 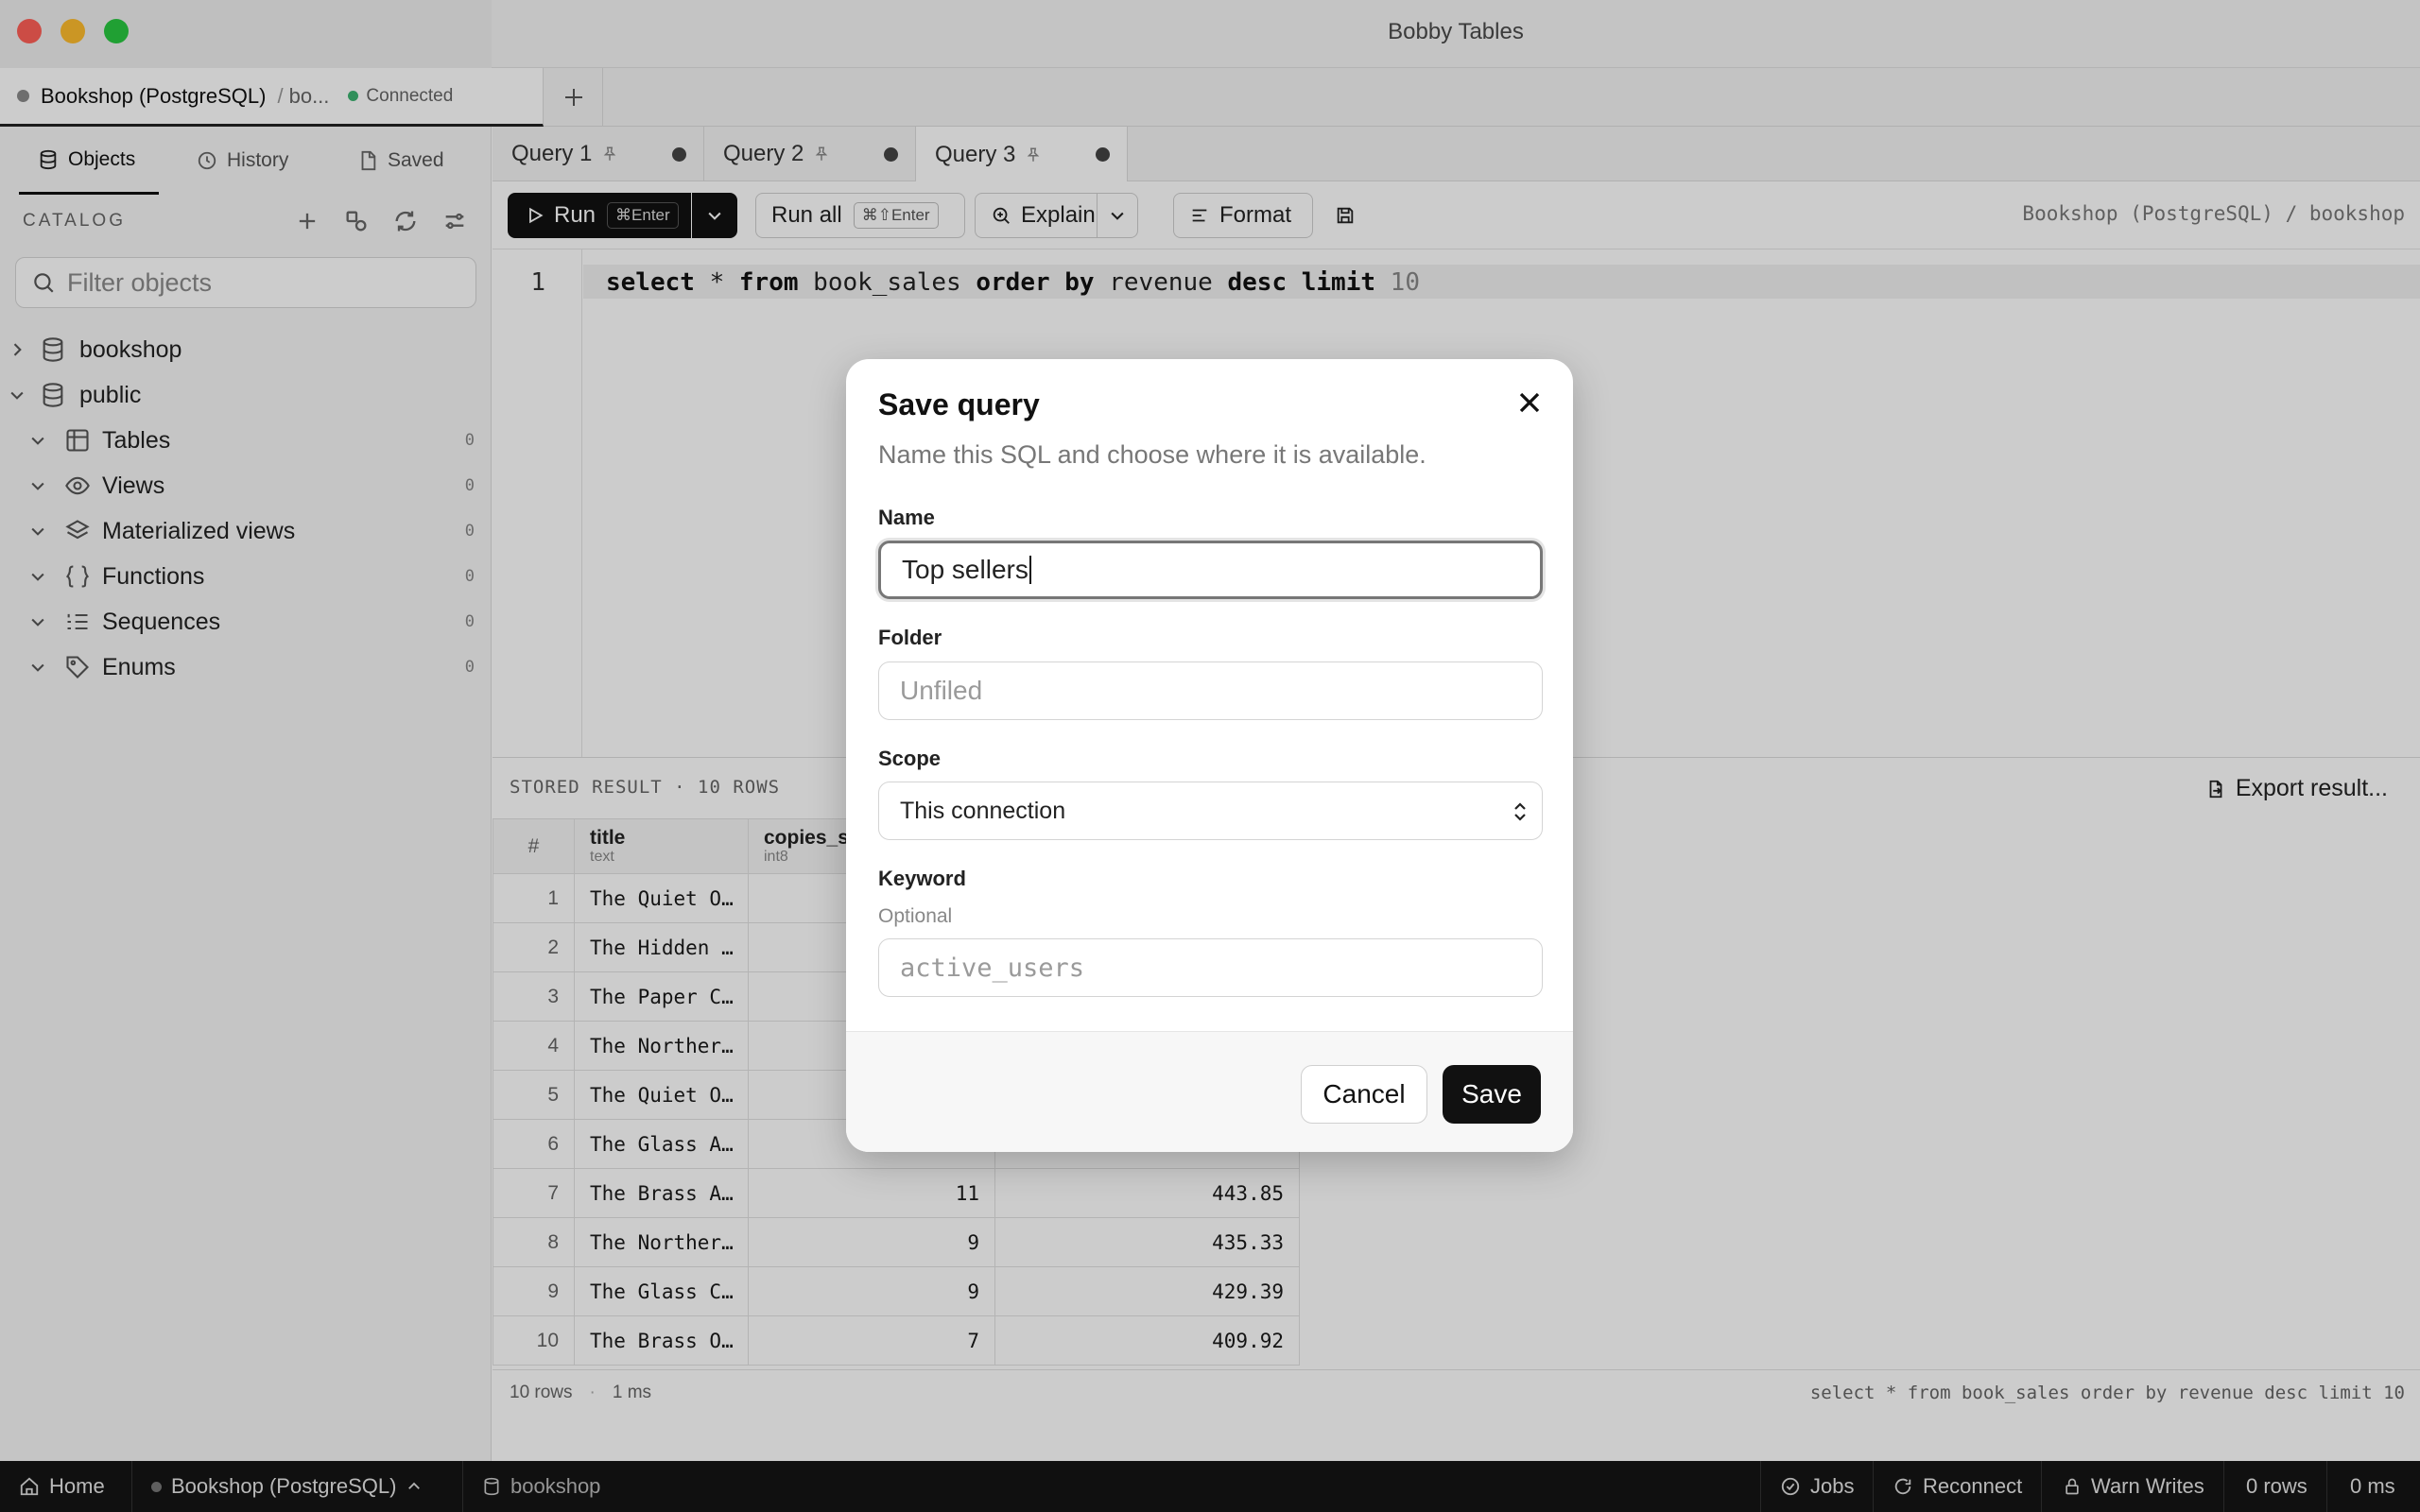 I want to click on dialog-footer: Cancel Save, so click(x=1210, y=1091).